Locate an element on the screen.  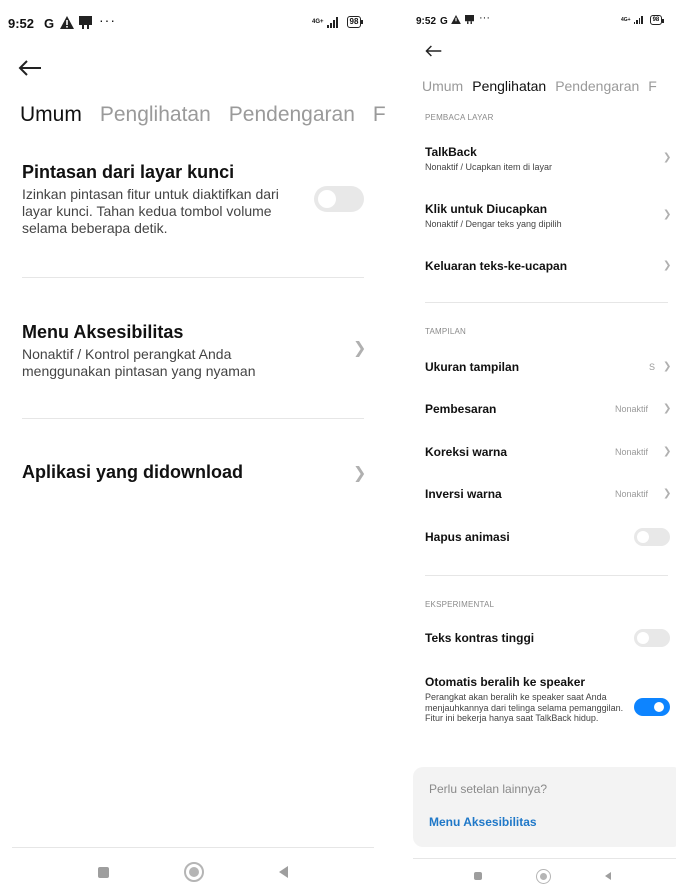
item-title: Teks kontras tinggi is located at coordinates (480, 638).